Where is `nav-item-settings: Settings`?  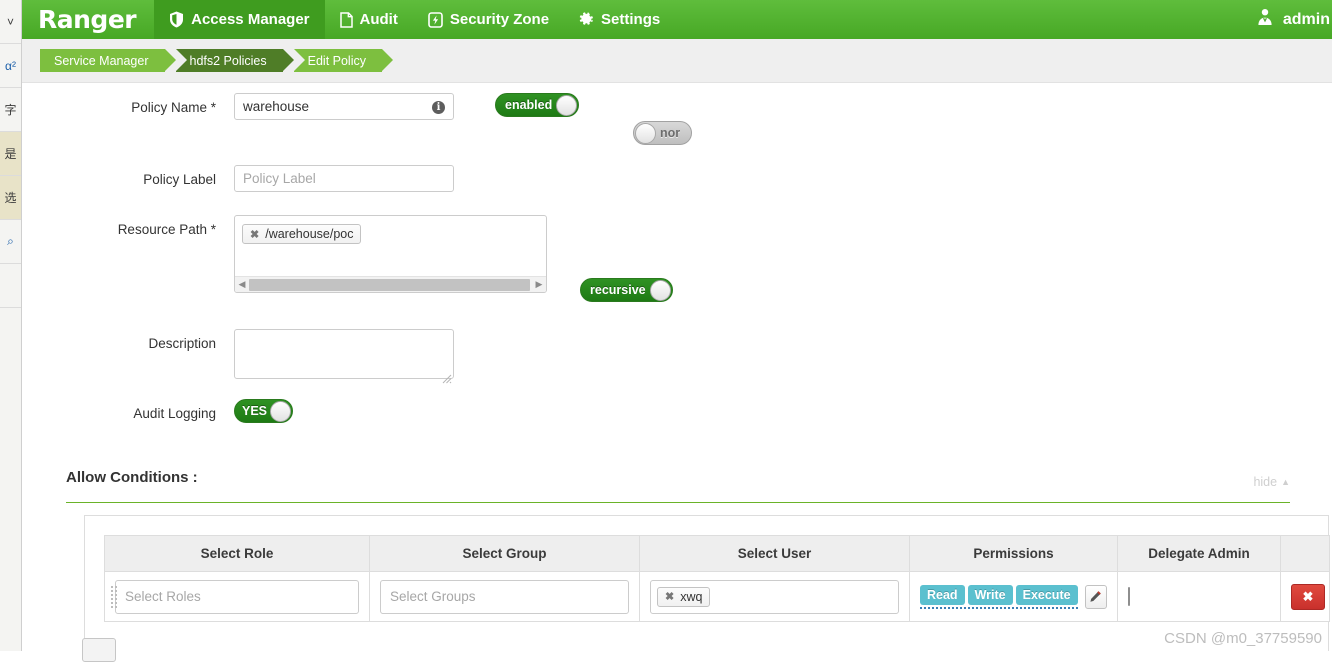 nav-item-settings: Settings is located at coordinates (619, 19).